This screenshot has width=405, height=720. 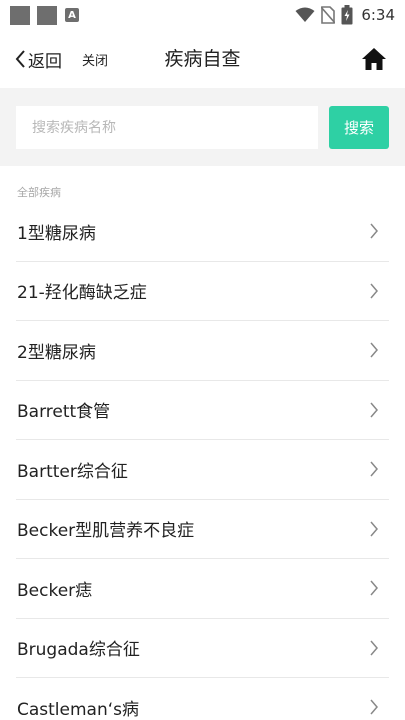 I want to click on home-icon, so click(x=374, y=59).